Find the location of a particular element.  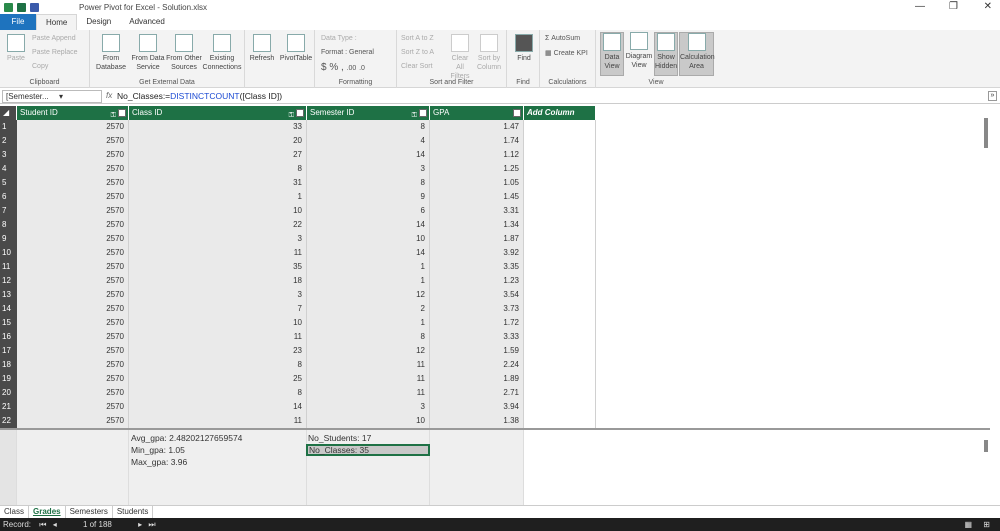

paste-append-button: Paste Append is located at coordinates (54, 38).